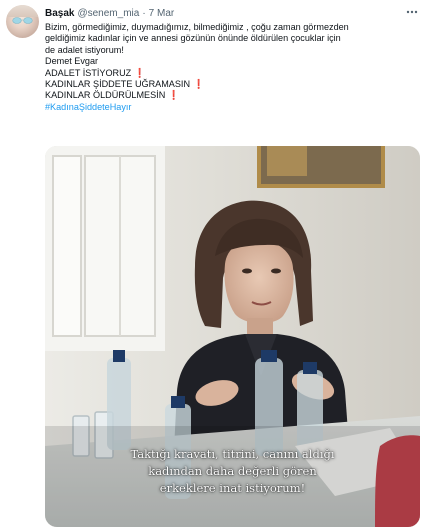  Describe the element at coordinates (72, 61) in the screenshot. I see `tweet-text-line: Demet Evgar` at that location.